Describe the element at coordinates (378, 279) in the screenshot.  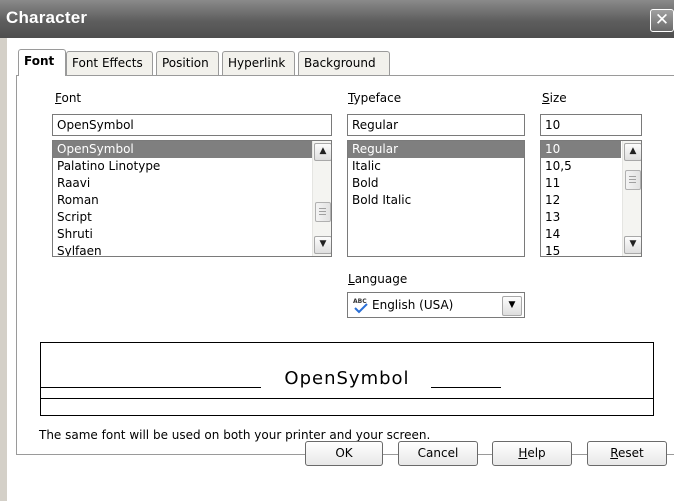
I see `language-label: Language` at that location.